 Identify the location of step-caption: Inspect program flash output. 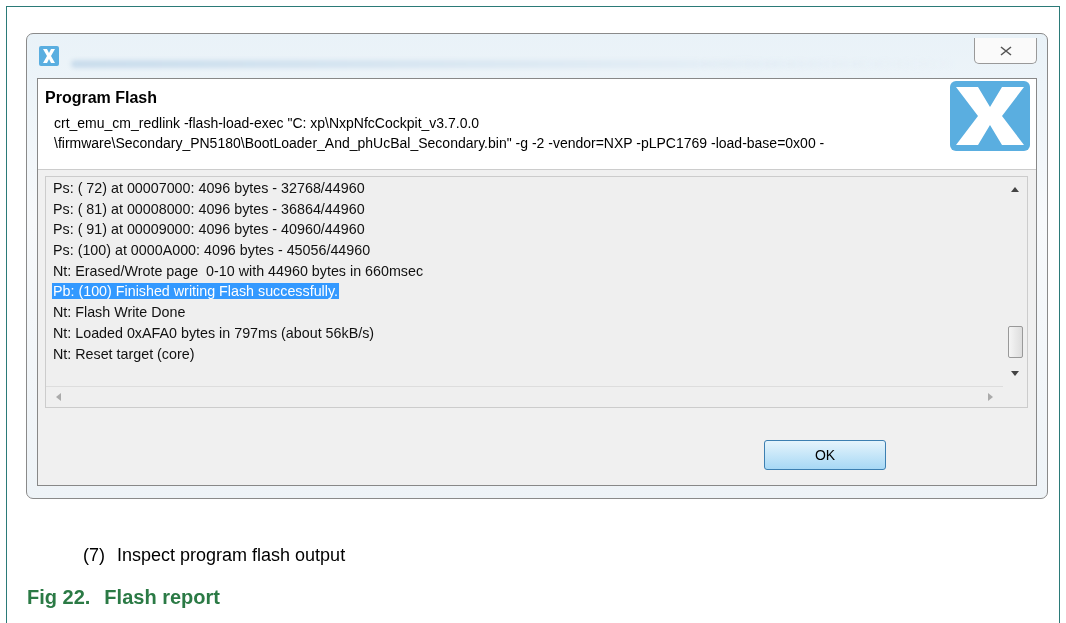
(231, 555).